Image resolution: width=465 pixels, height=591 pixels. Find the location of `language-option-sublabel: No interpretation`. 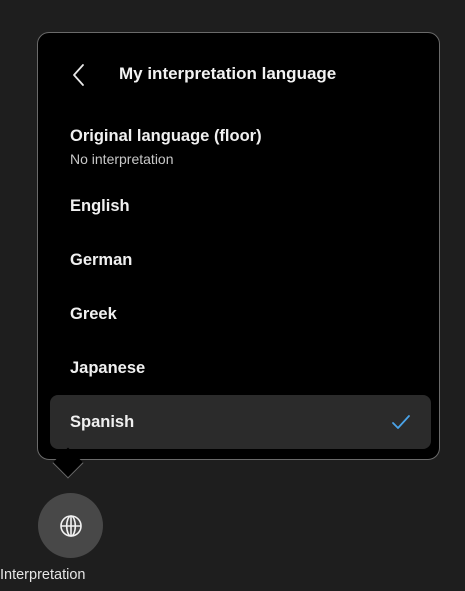

language-option-sublabel: No interpretation is located at coordinates (122, 159).